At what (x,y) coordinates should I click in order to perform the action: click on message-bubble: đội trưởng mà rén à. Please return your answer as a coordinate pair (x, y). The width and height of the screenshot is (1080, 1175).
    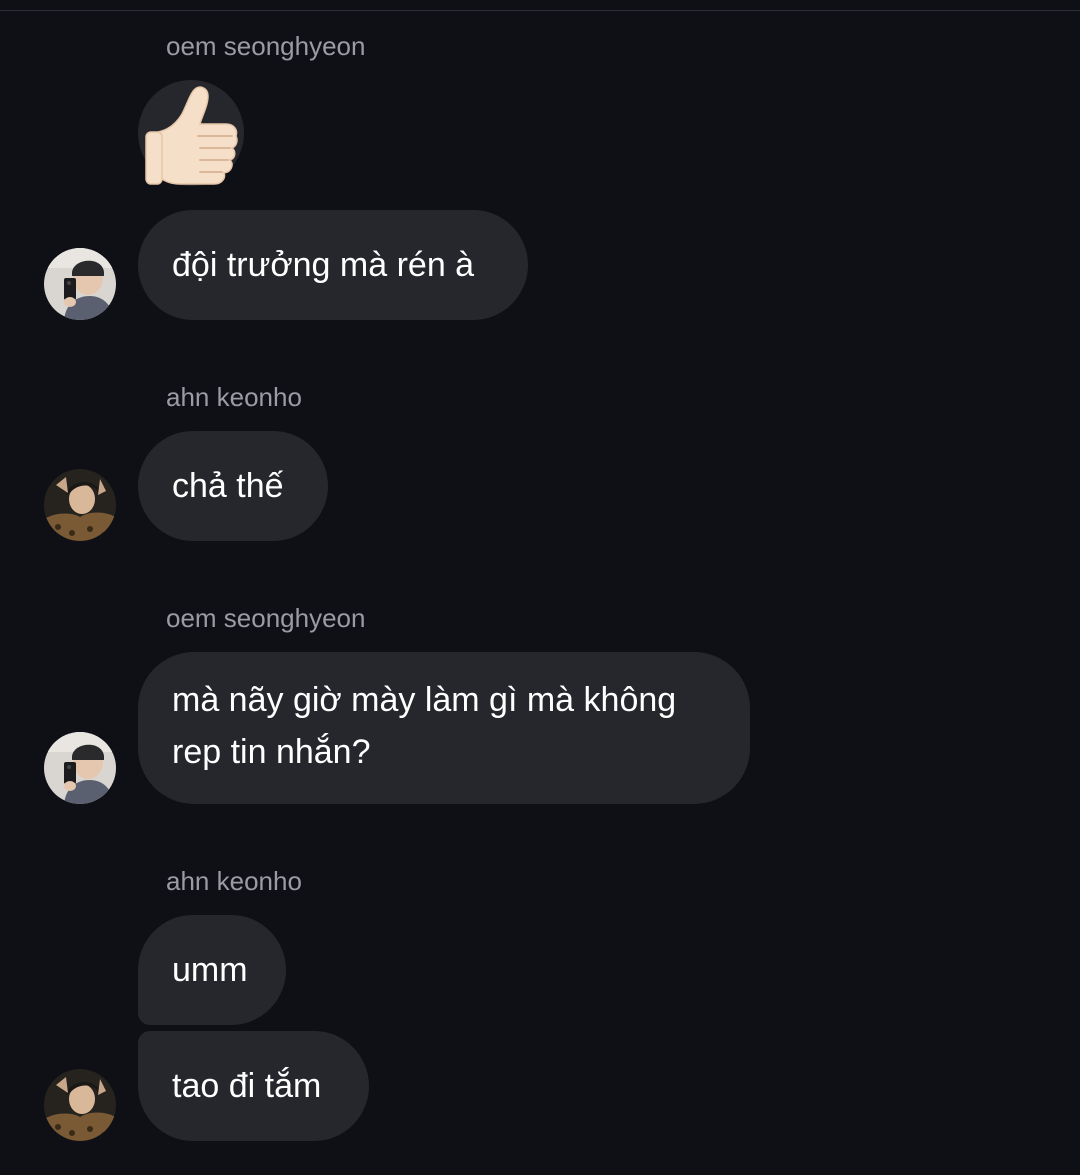
    Looking at the image, I should click on (333, 265).